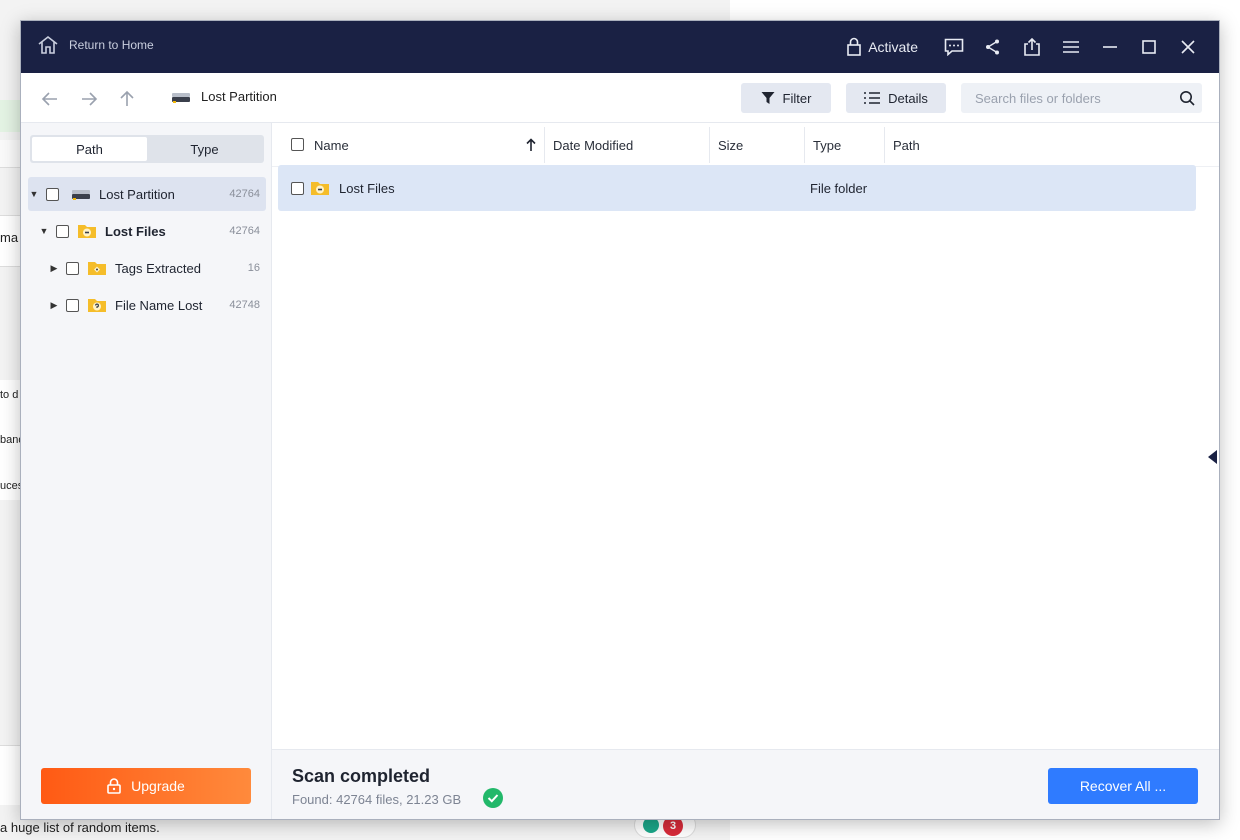 The width and height of the screenshot is (1240, 840). Describe the element at coordinates (1187, 98) in the screenshot. I see `search-icon` at that location.